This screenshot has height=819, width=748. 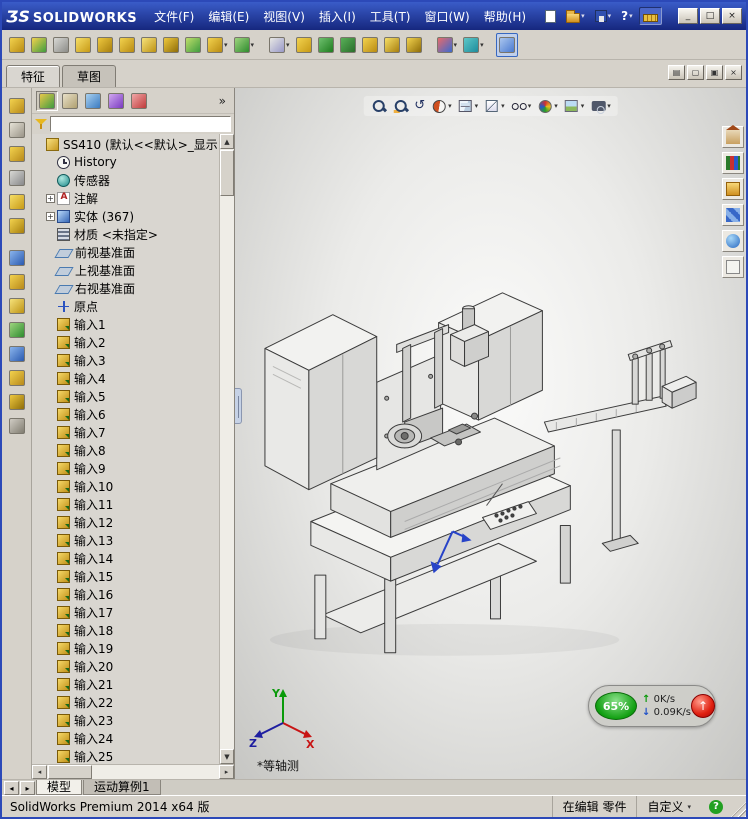 What do you see at coordinates (733, 72) in the screenshot?
I see `close-doc-icon: ×` at bounding box center [733, 72].